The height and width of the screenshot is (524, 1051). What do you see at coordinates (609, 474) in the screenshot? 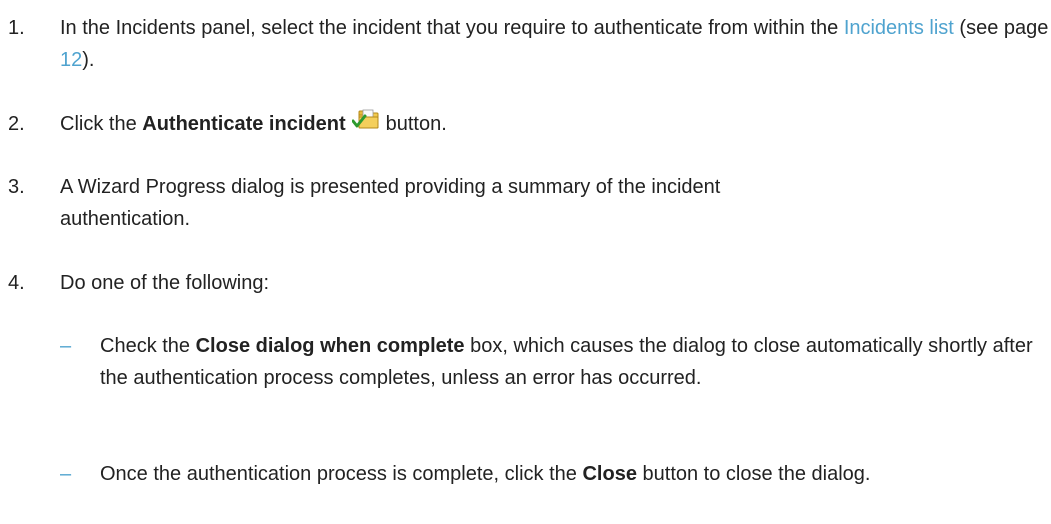
I see `ui-term: Close` at bounding box center [609, 474].